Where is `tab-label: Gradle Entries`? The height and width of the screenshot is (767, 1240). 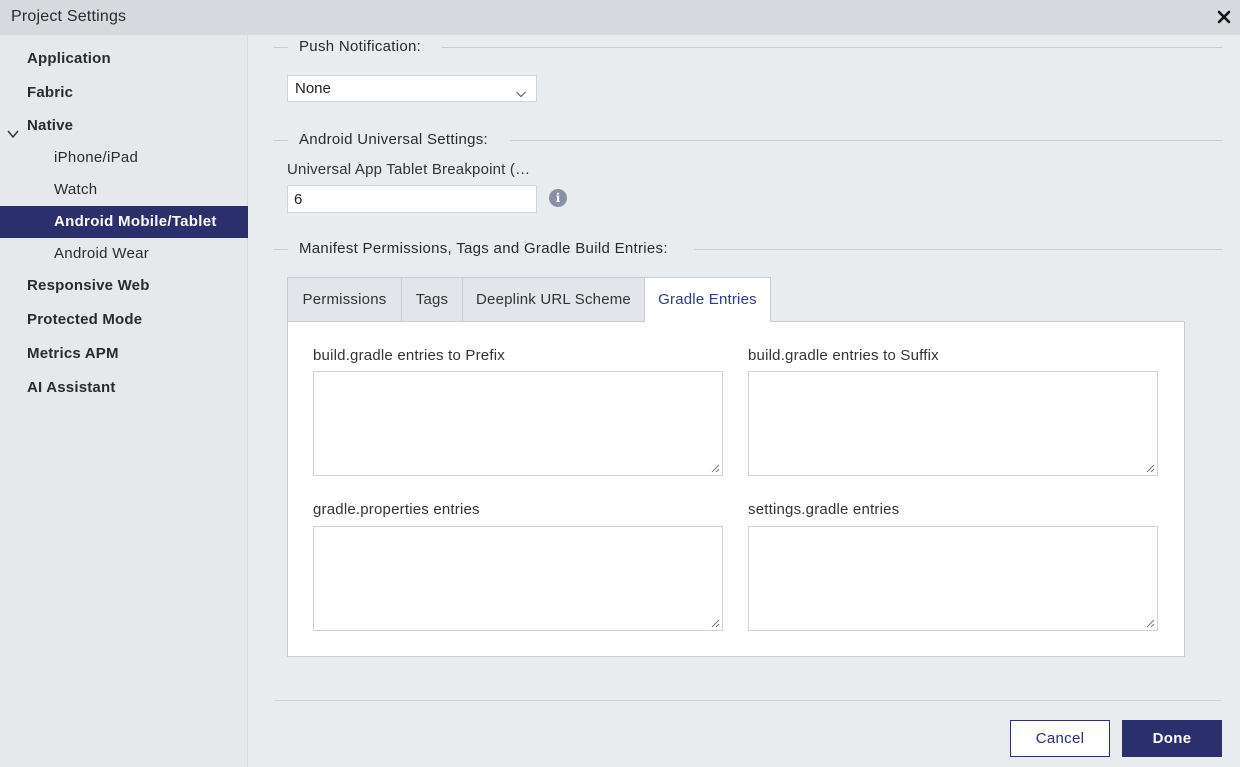 tab-label: Gradle Entries is located at coordinates (707, 299).